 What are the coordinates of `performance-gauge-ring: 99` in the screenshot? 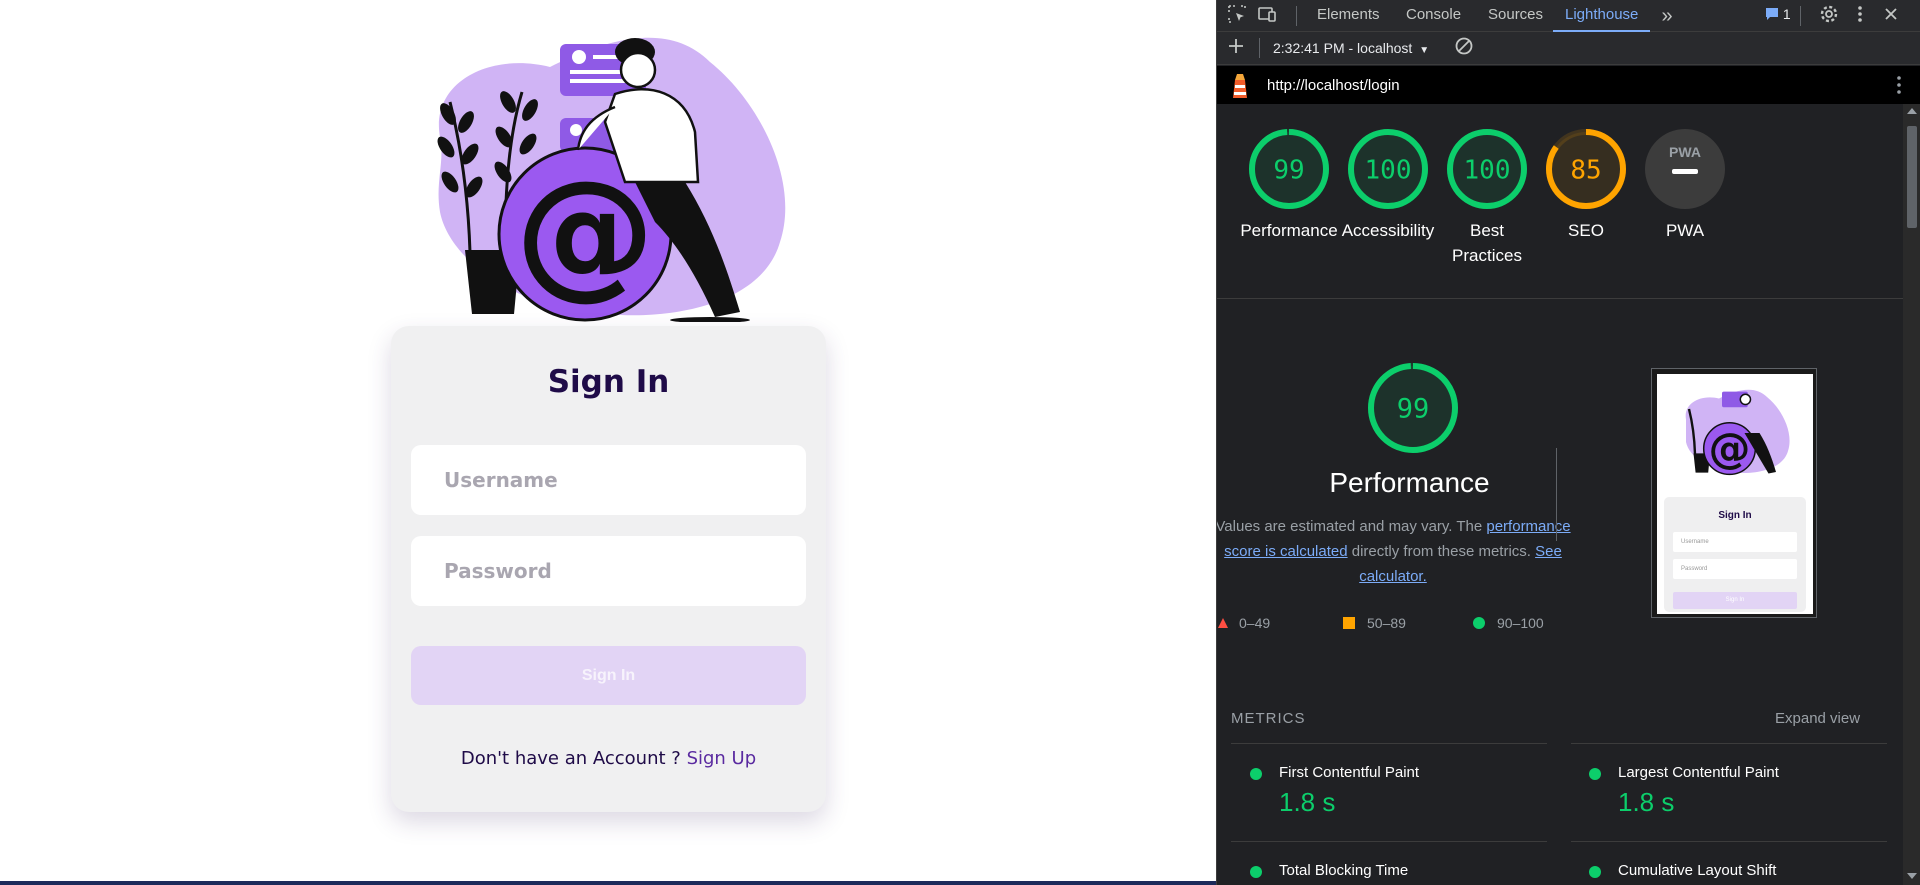 It's located at (1289, 169).